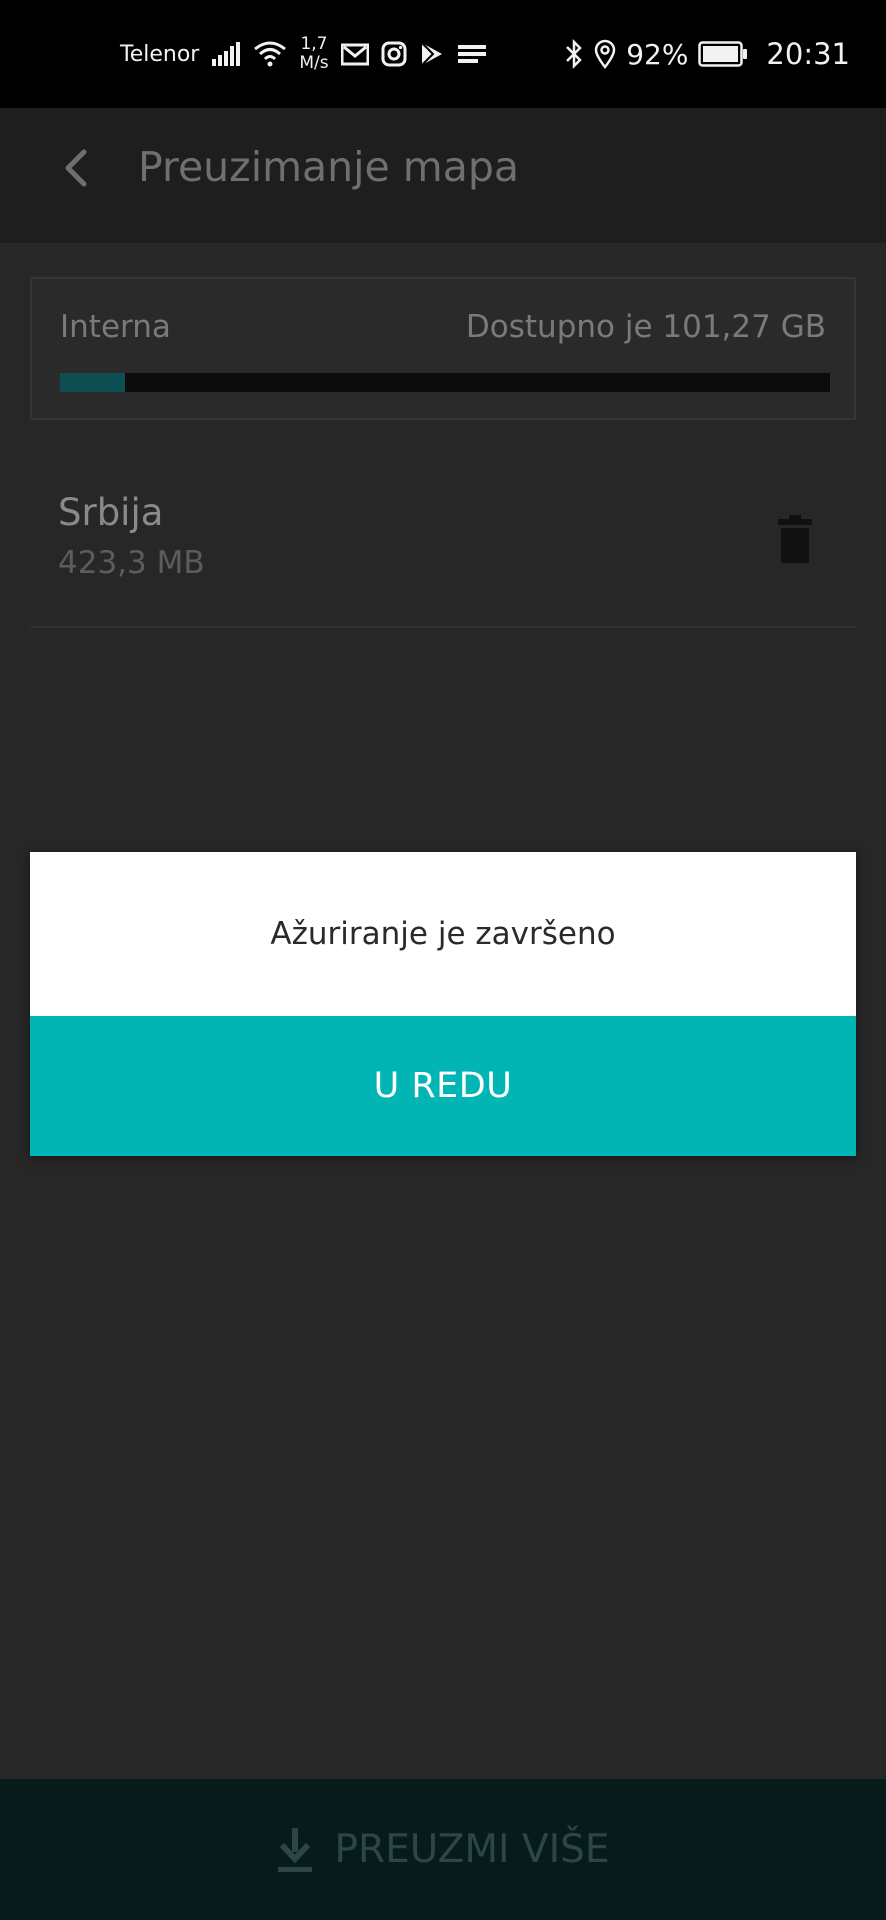  I want to click on clock-time: 20:31, so click(808, 54).